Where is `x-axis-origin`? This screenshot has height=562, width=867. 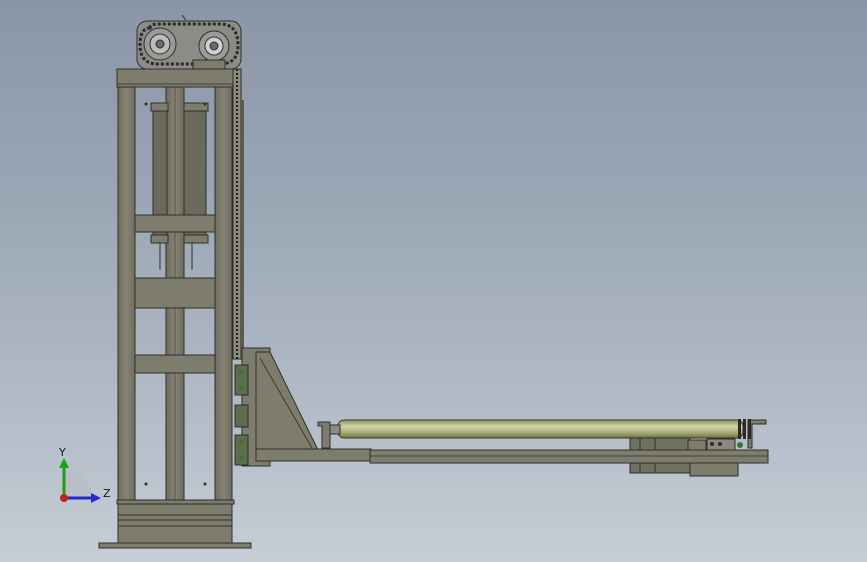 x-axis-origin is located at coordinates (64, 498).